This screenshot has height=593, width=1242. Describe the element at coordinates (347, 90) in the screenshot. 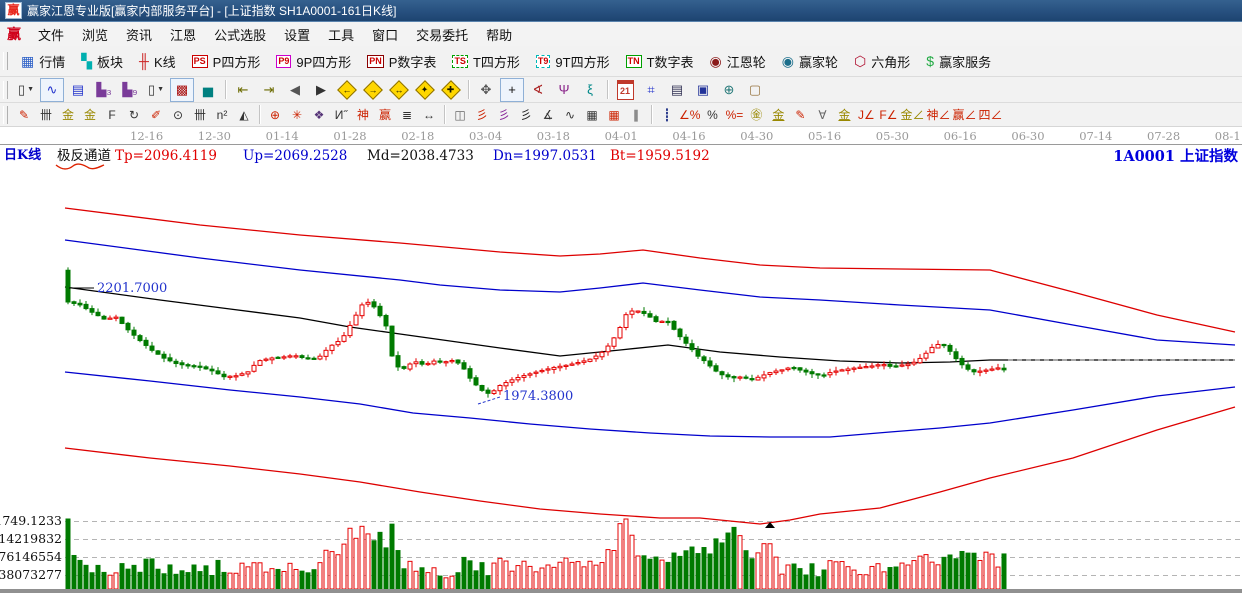

I see `zoom-left-button: ←` at that location.